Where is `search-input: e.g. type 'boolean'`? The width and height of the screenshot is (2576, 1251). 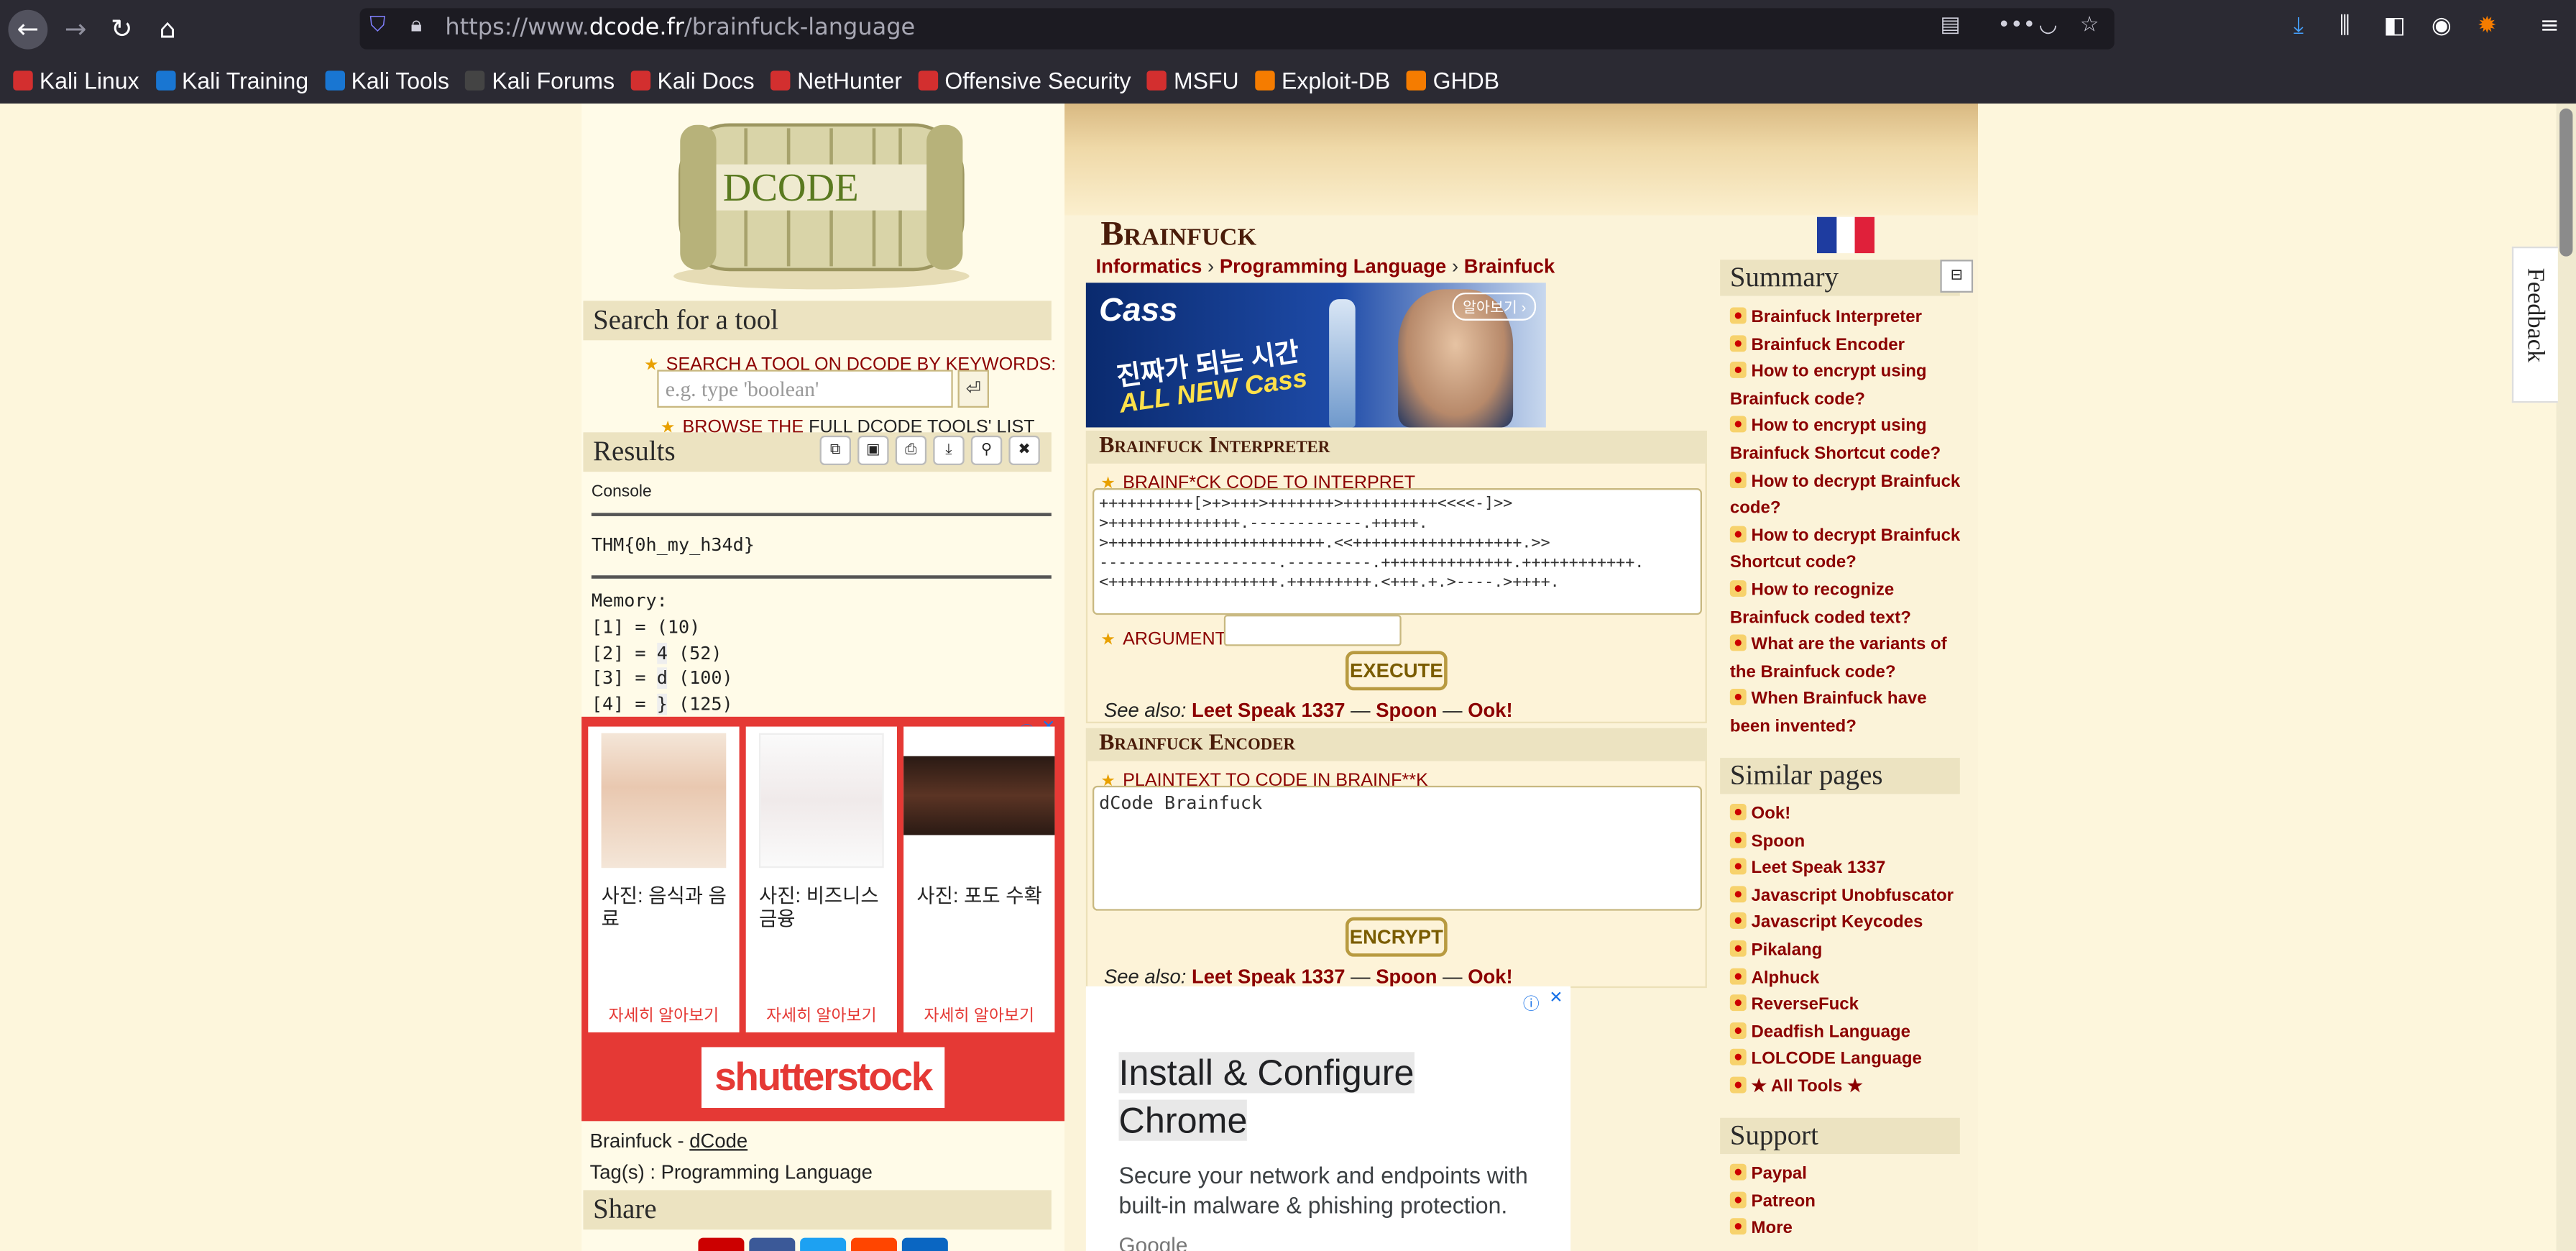
search-input: e.g. type 'boolean' is located at coordinates (805, 389).